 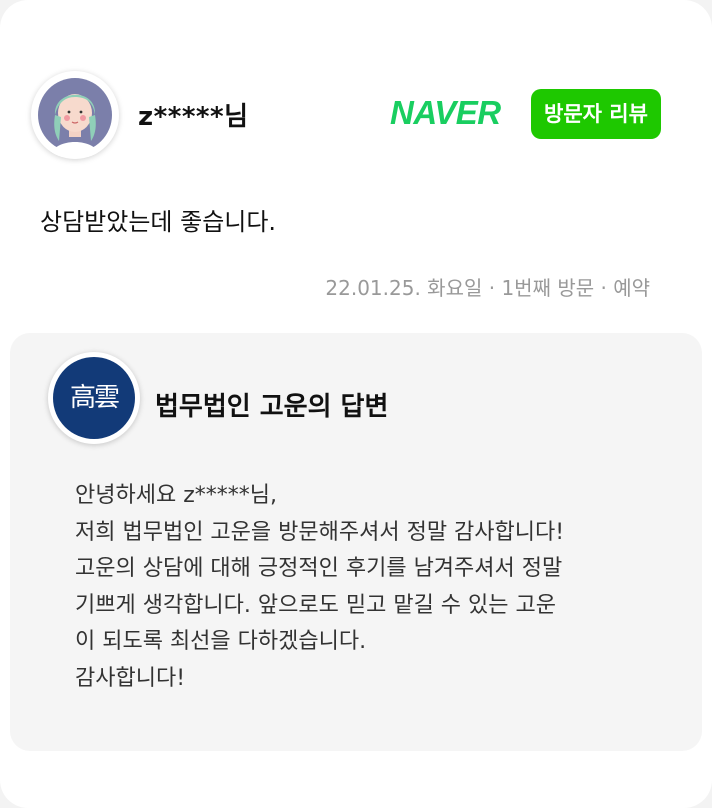 What do you see at coordinates (221, 641) in the screenshot?
I see `reply-line: 이 되도록 최선을 다하겠습니다.` at bounding box center [221, 641].